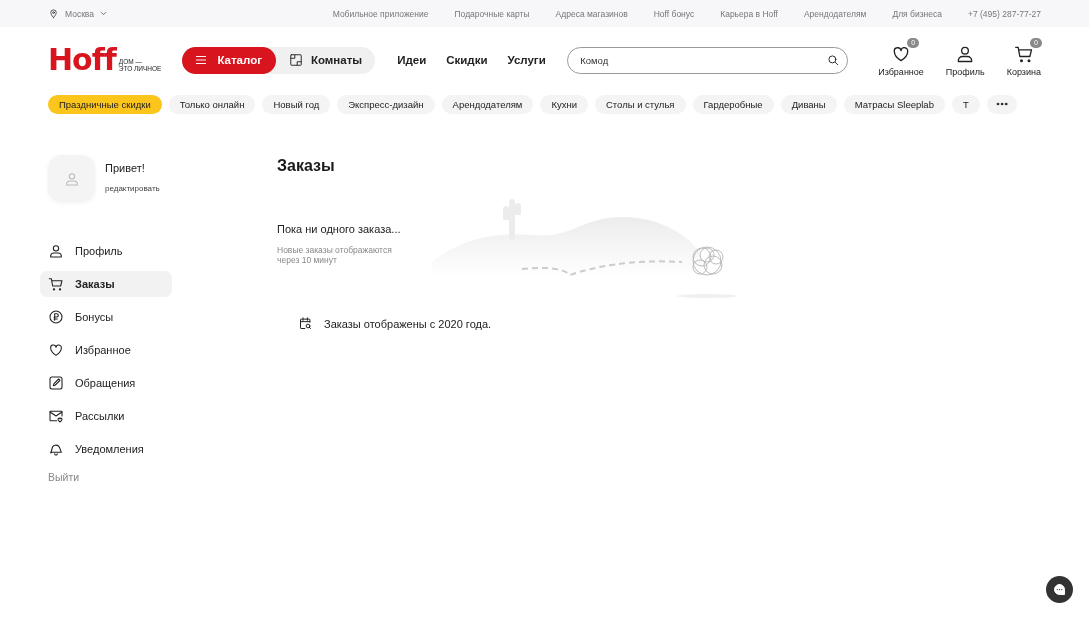 The height and width of the screenshot is (619, 1089). What do you see at coordinates (1001, 104) in the screenshot?
I see `more-button` at bounding box center [1001, 104].